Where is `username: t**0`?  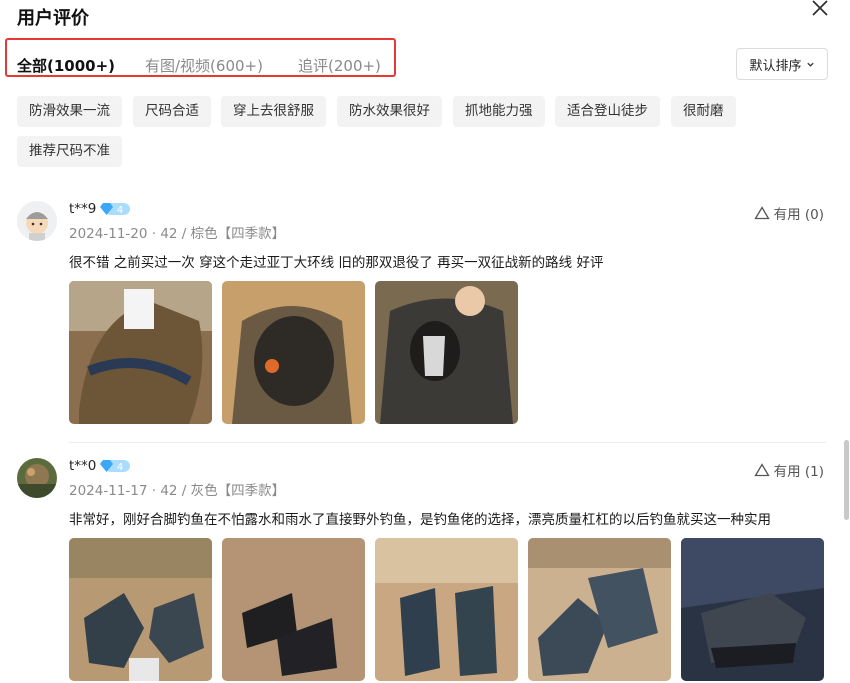
username: t**0 is located at coordinates (83, 466).